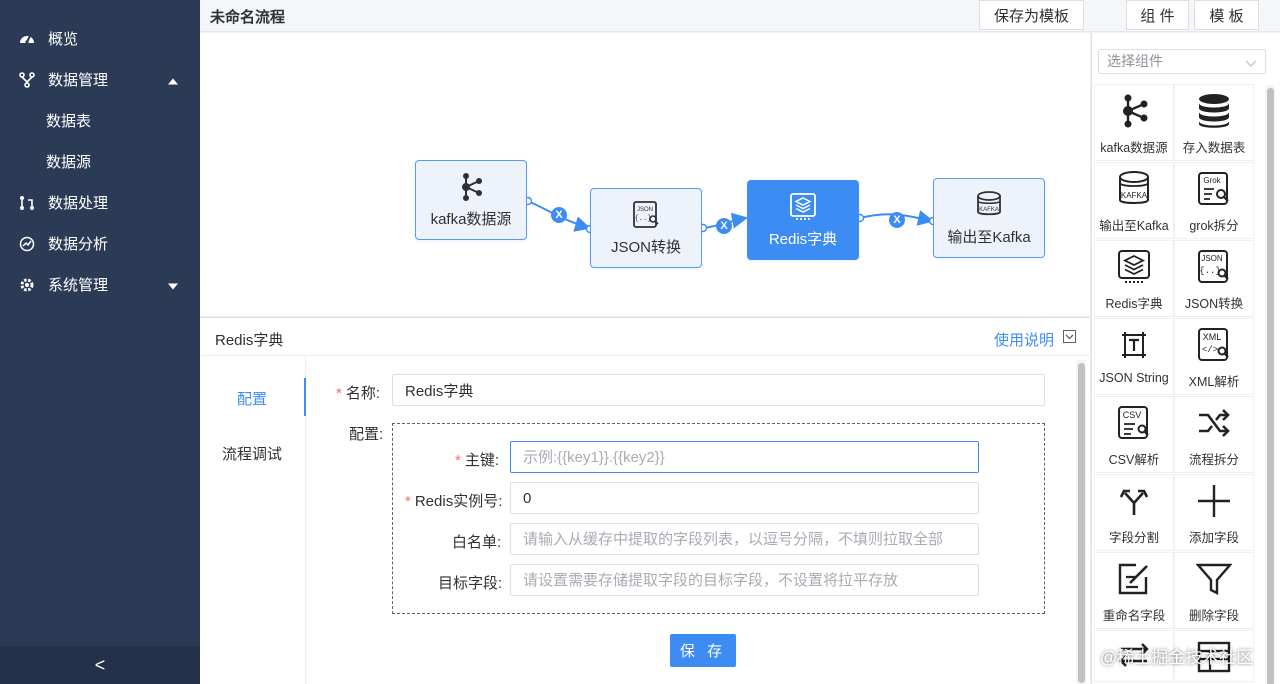  I want to click on component-select: 选择组件, so click(1182, 61).